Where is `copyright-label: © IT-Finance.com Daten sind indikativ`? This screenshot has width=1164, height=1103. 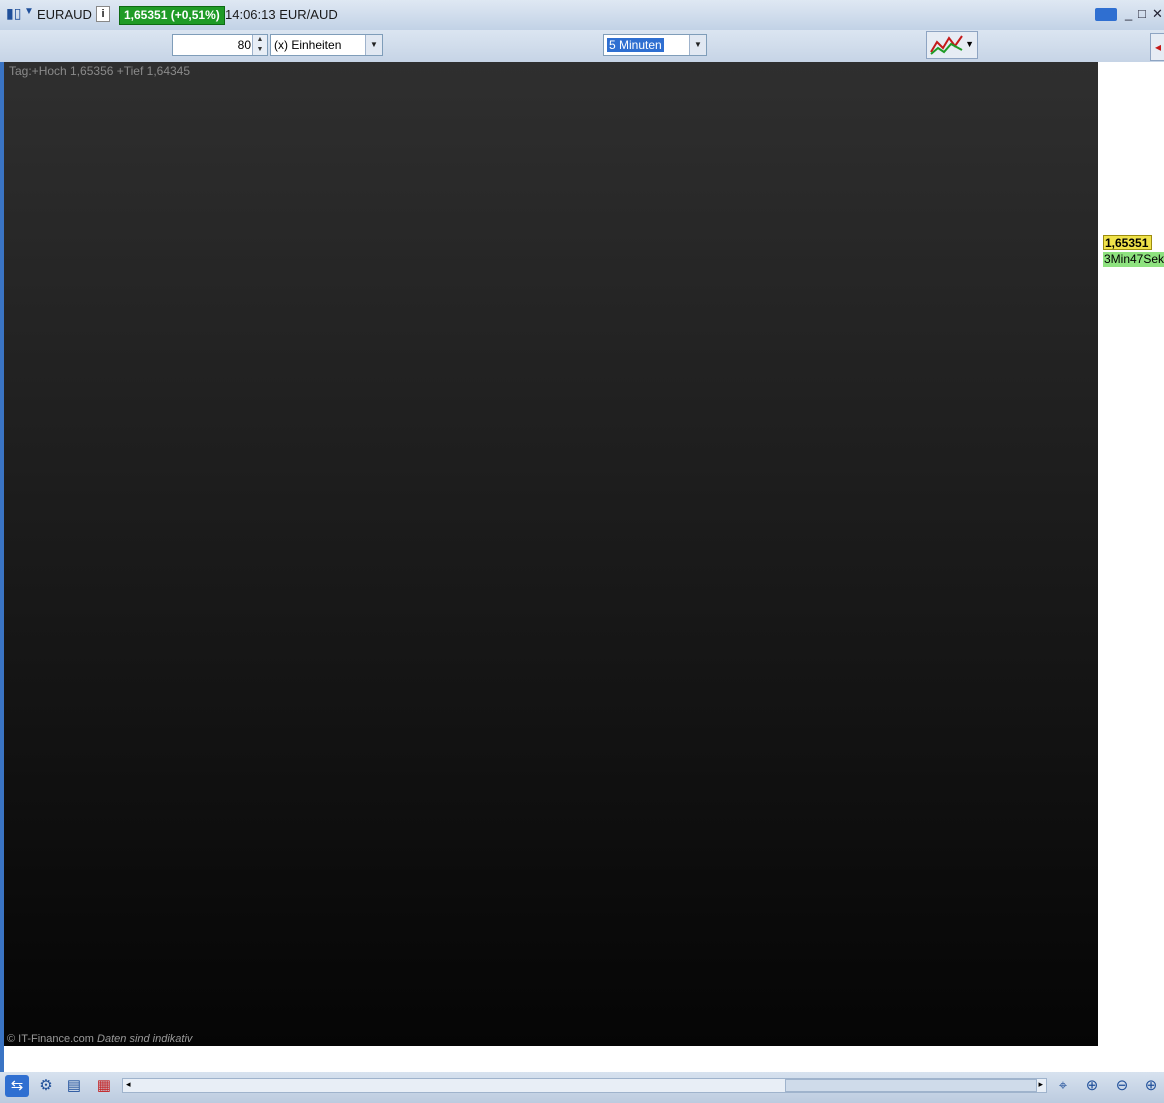
copyright-label: © IT-Finance.com Daten sind indikativ is located at coordinates (99, 1039).